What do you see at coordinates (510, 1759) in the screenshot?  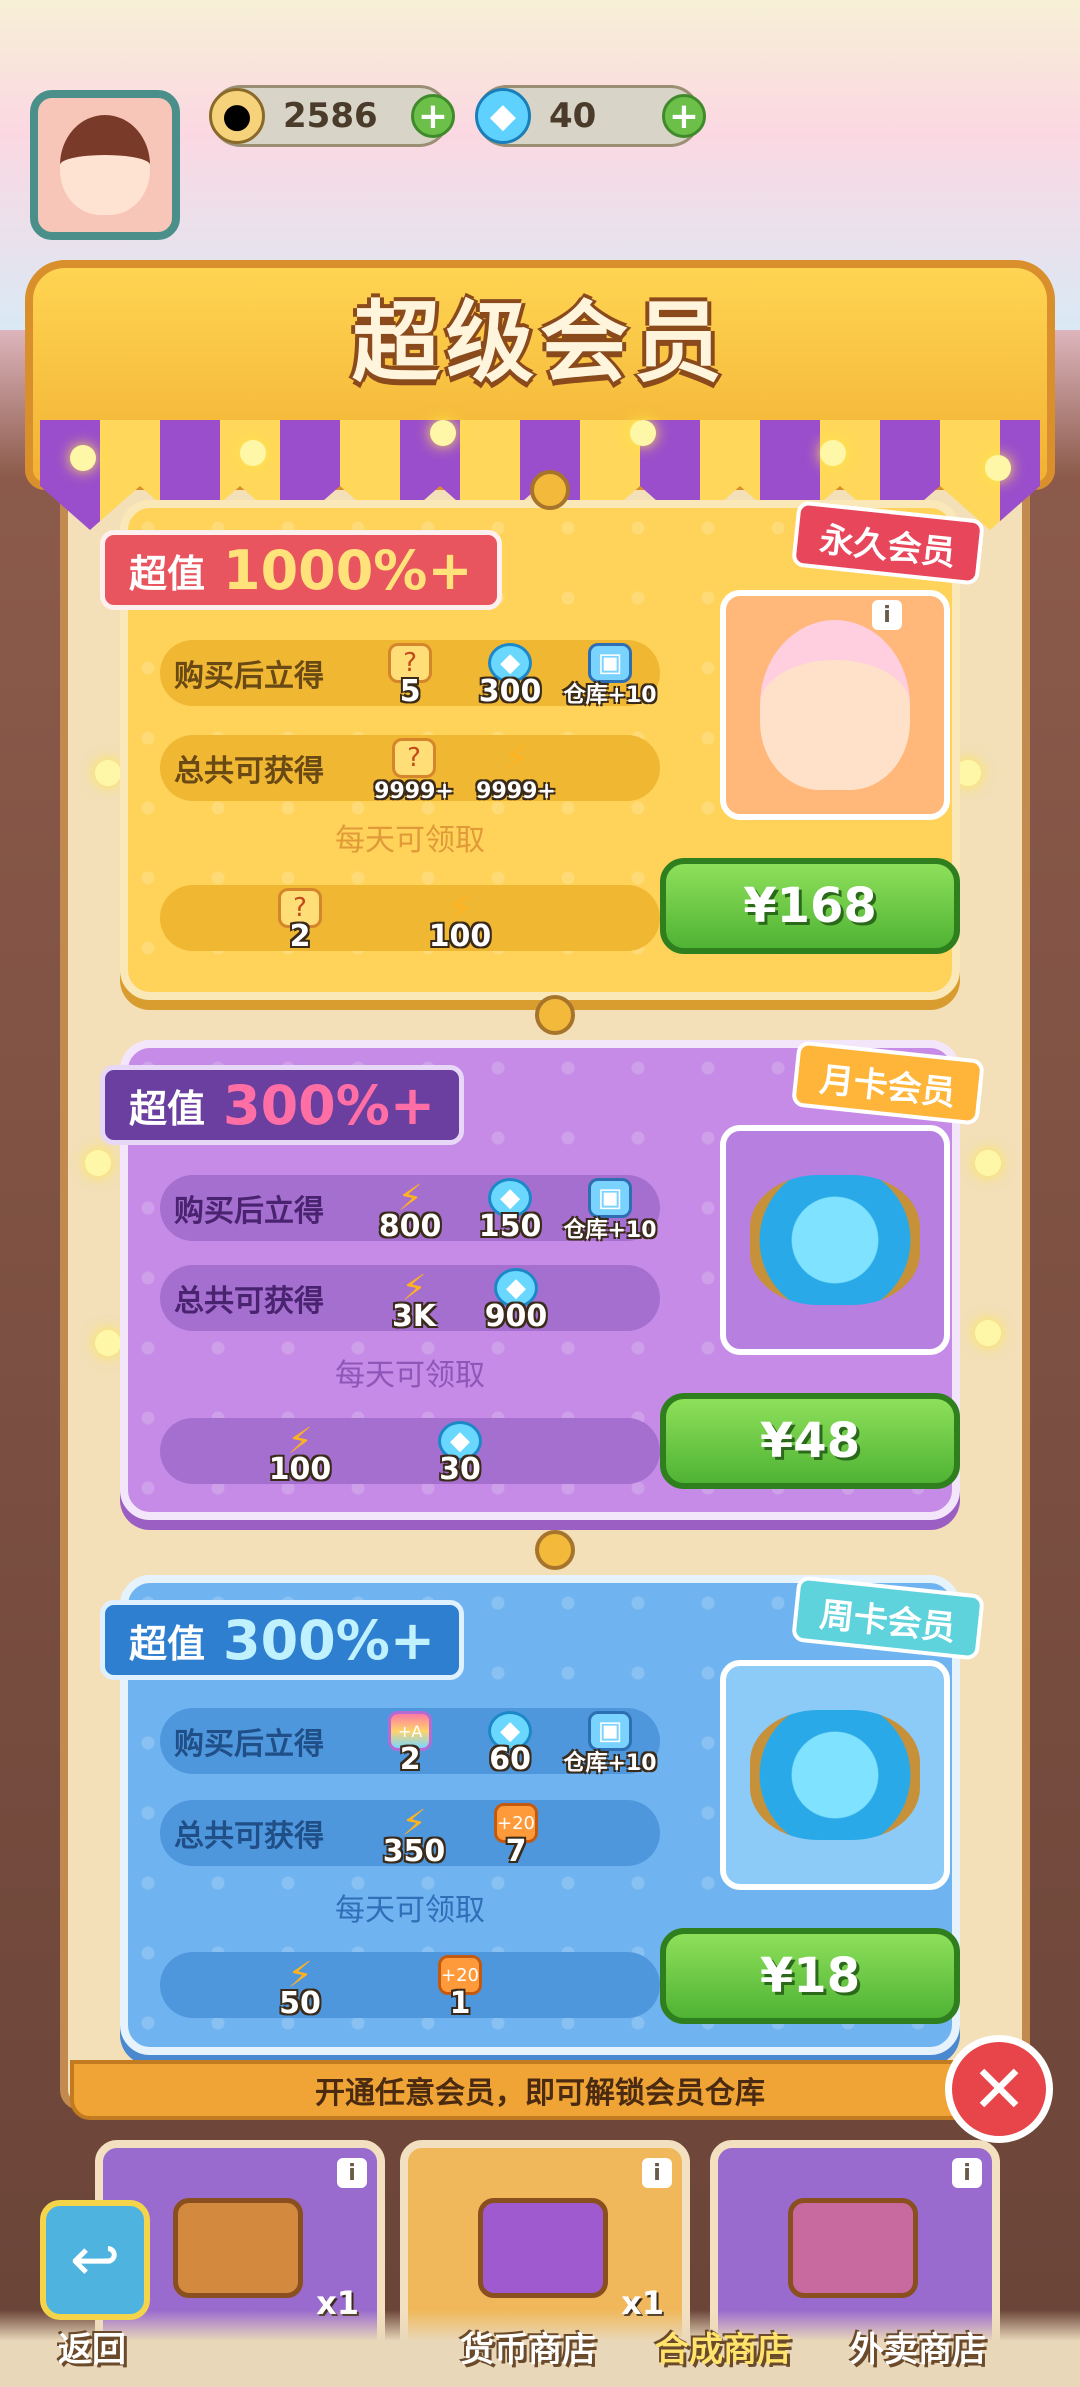 I see `reward-count: 60` at bounding box center [510, 1759].